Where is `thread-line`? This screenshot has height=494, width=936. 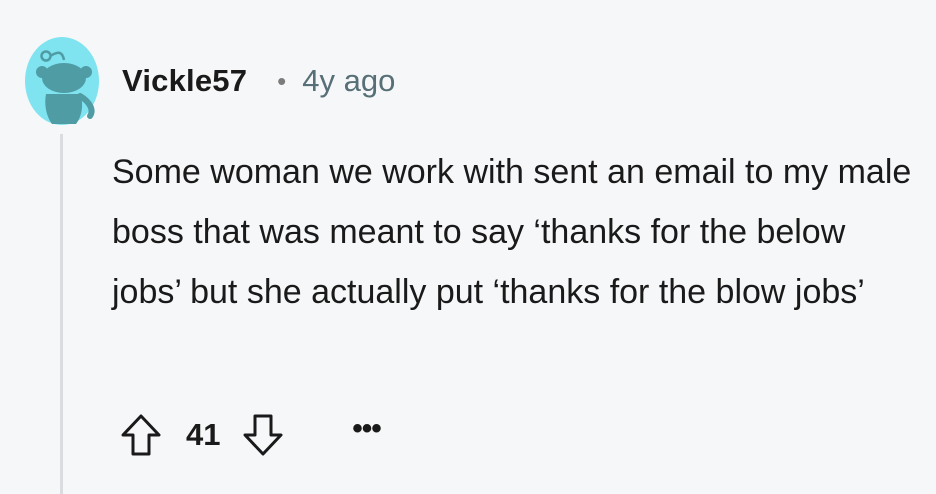
thread-line is located at coordinates (61, 314).